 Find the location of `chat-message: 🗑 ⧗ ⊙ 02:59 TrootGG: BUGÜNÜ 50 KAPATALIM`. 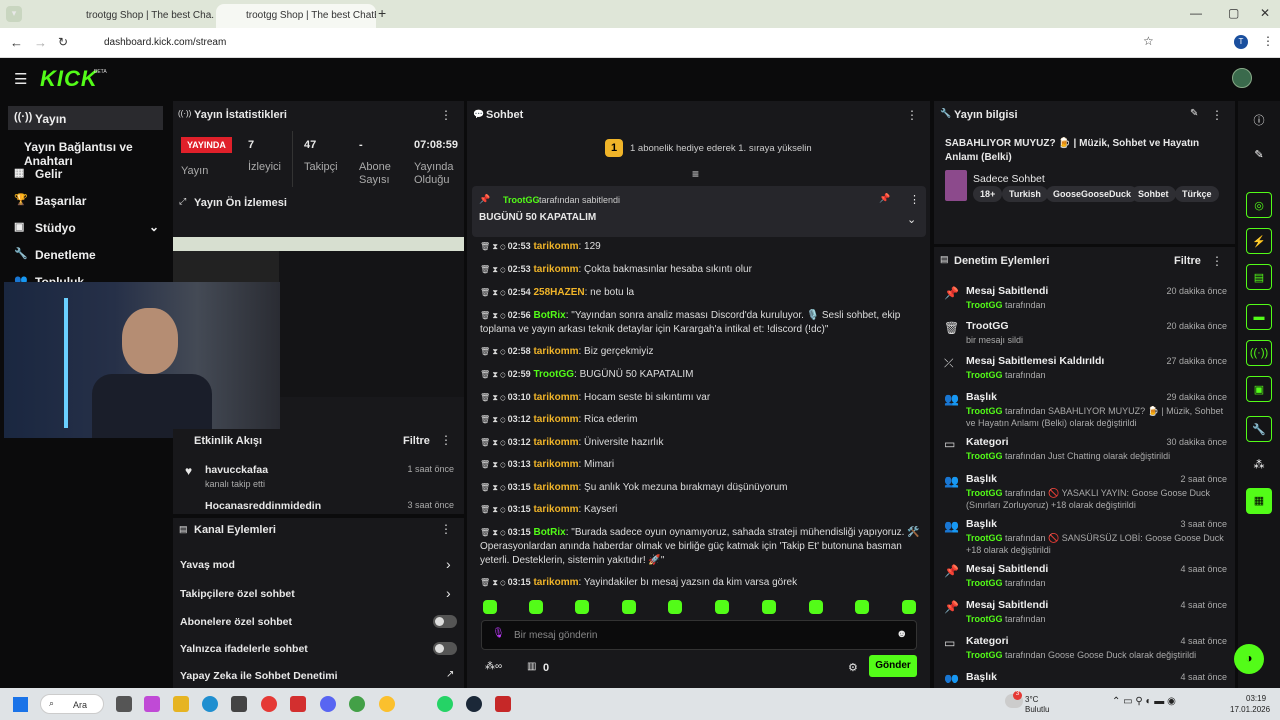

chat-message: 🗑 ⧗ ⊙ 02:59 TrootGG: BUGÜNÜ 50 KAPATALIM is located at coordinates (700, 374).